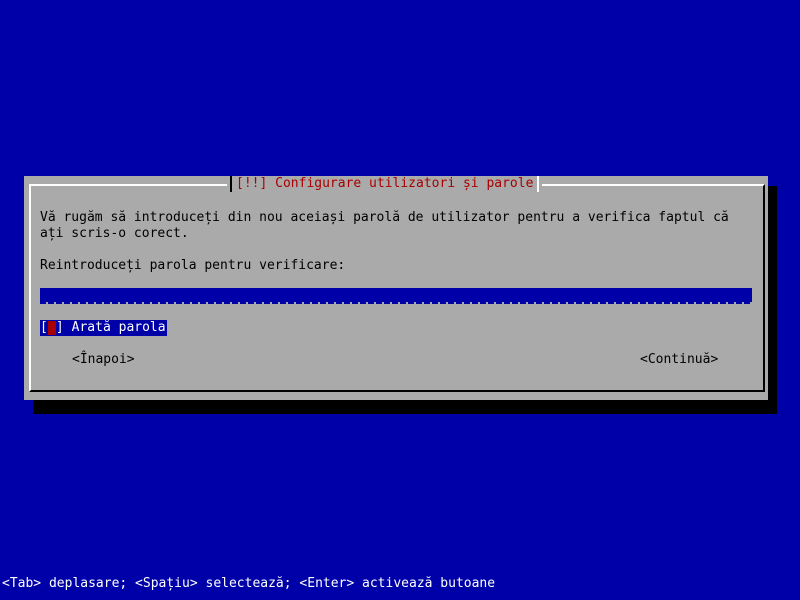  Describe the element at coordinates (193, 265) in the screenshot. I see `password-prompt: Reintroduceți parola pentru verificare:` at that location.